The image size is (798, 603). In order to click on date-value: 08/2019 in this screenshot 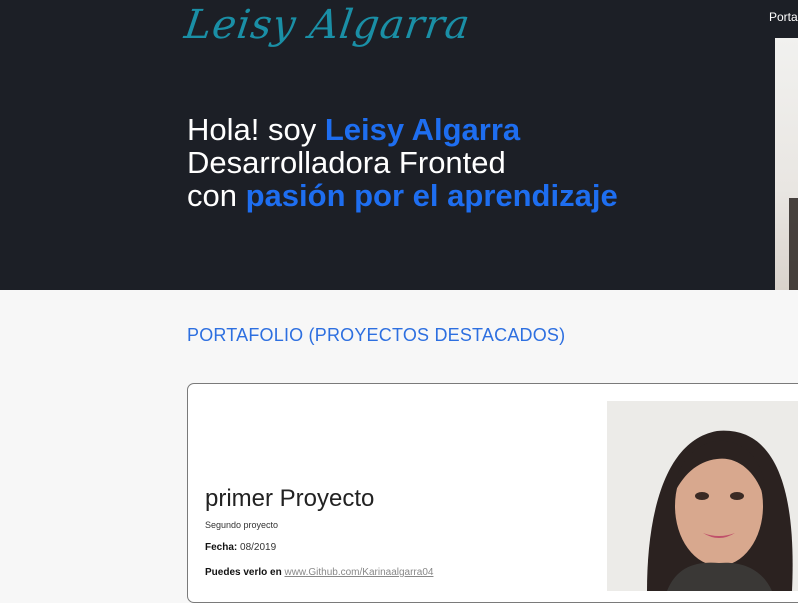, I will do `click(258, 547)`.